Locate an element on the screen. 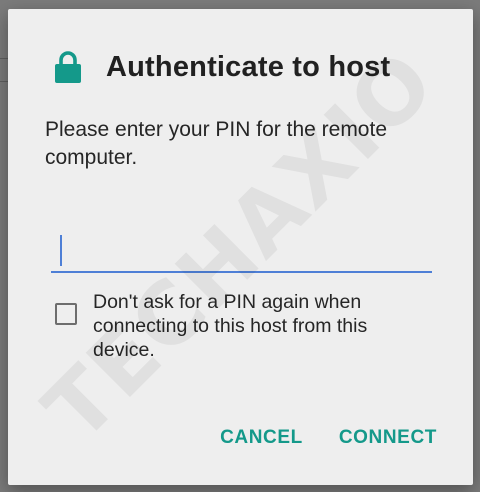  dialog-header: Authenticate to host is located at coordinates (222, 67).